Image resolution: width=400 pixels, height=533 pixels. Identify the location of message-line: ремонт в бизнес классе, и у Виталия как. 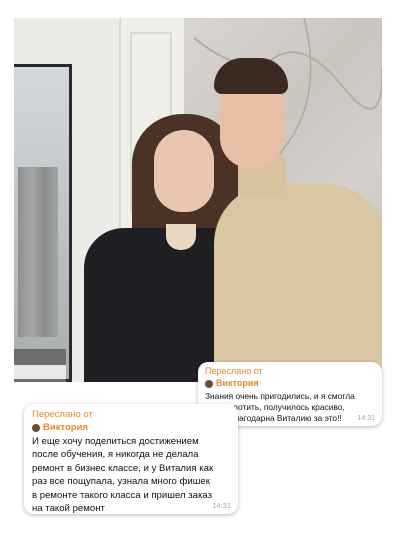
(123, 468).